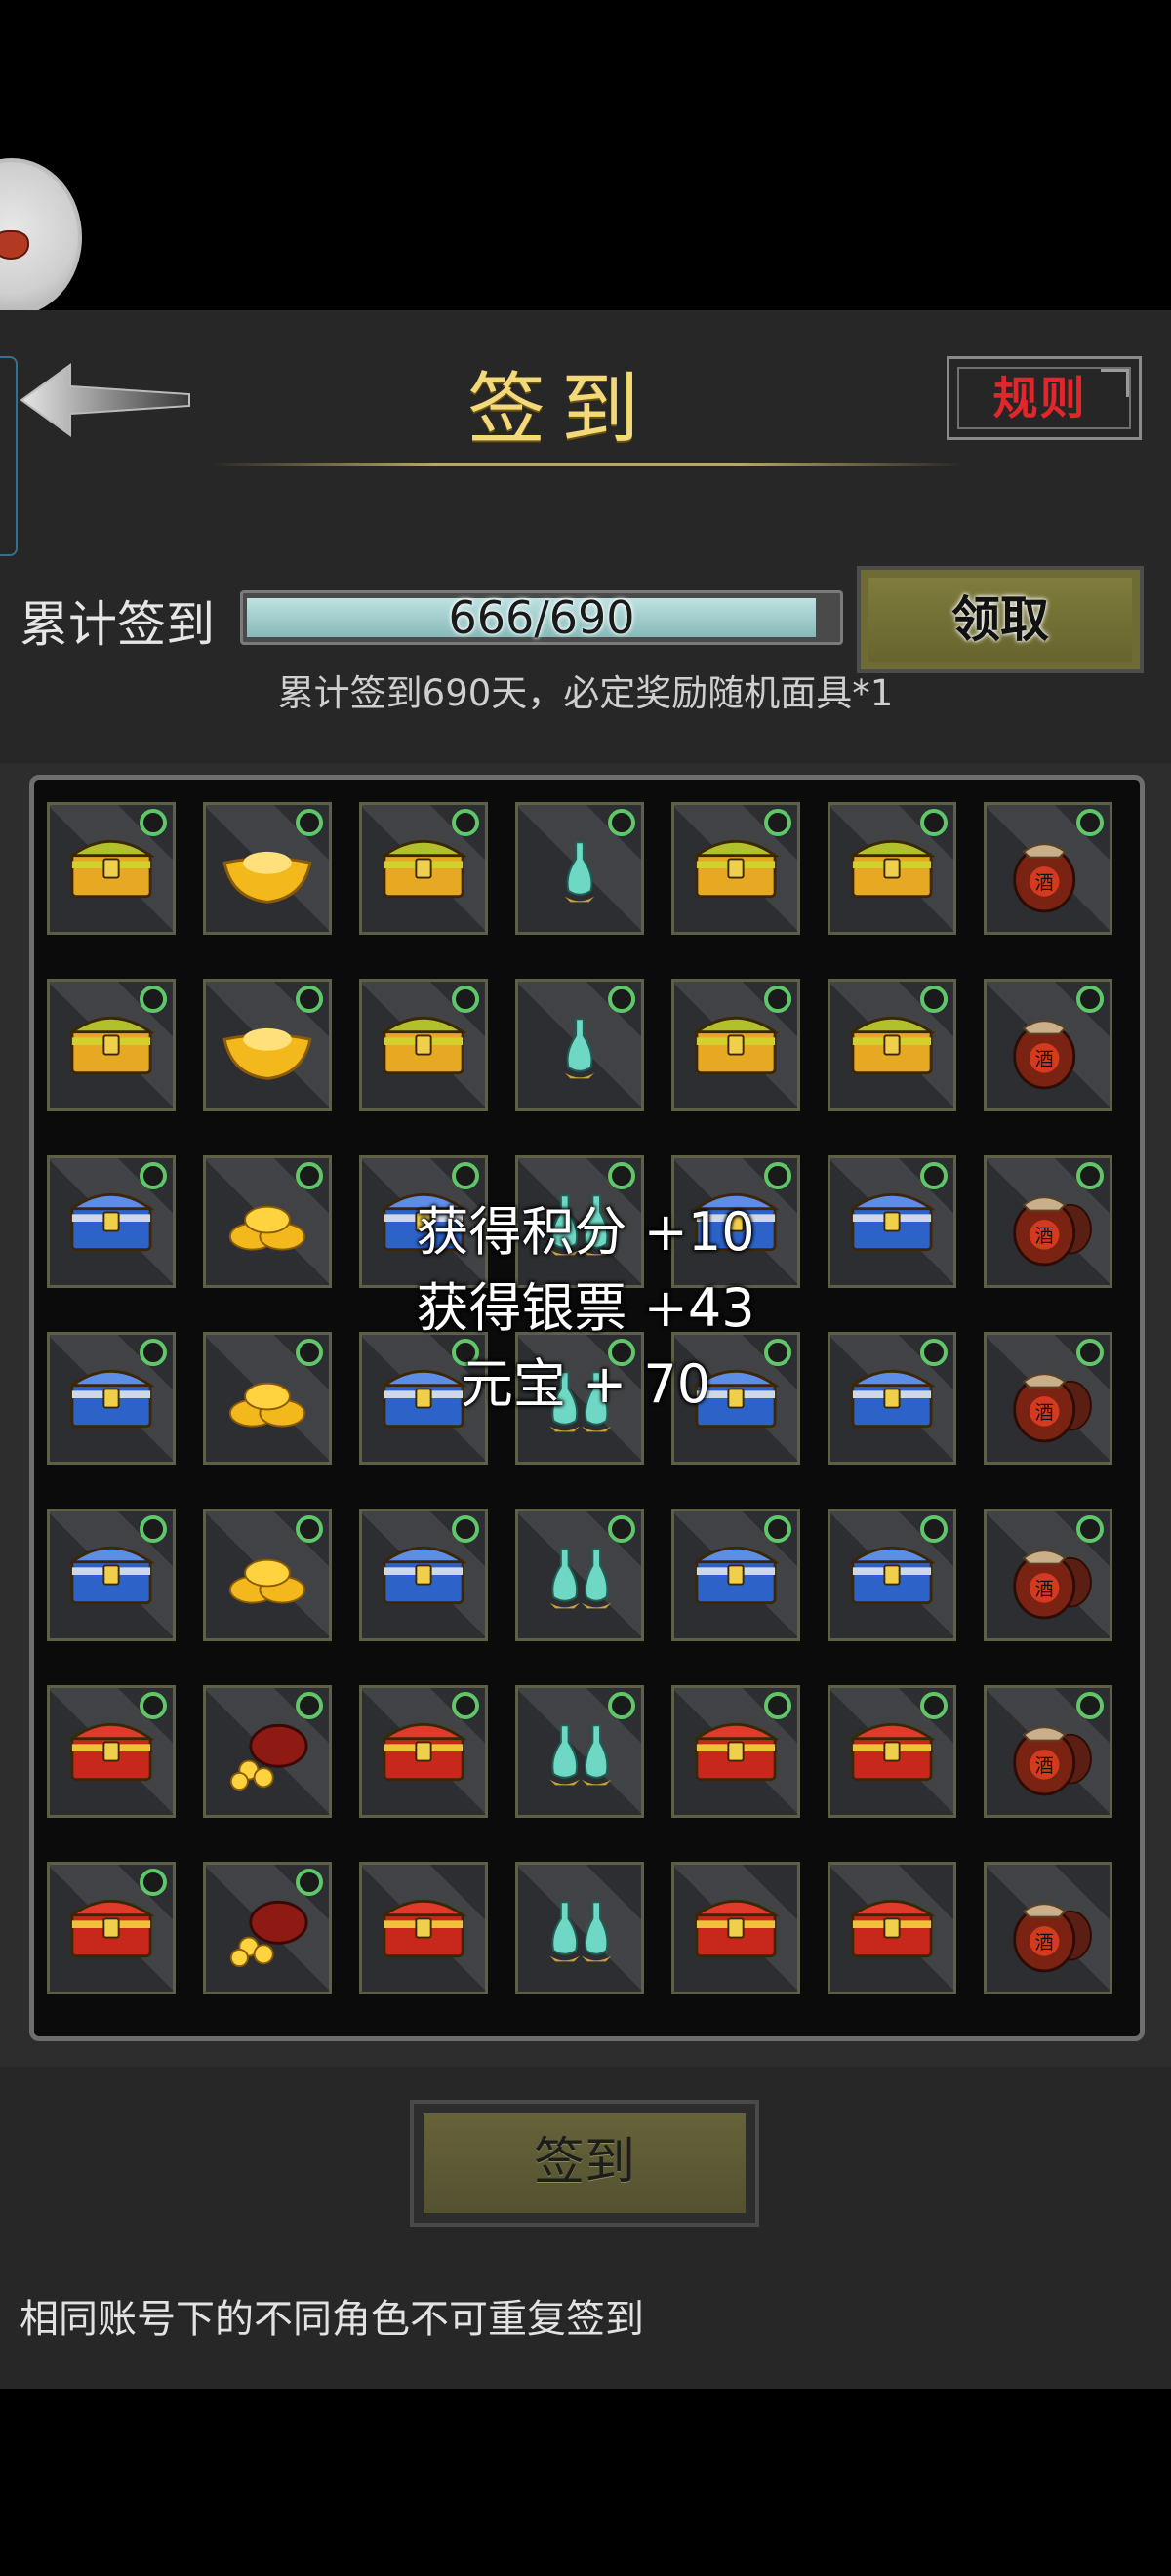 The height and width of the screenshot is (2576, 1171). What do you see at coordinates (585, 1308) in the screenshot?
I see `reward-line-2: 获得银票 +43` at bounding box center [585, 1308].